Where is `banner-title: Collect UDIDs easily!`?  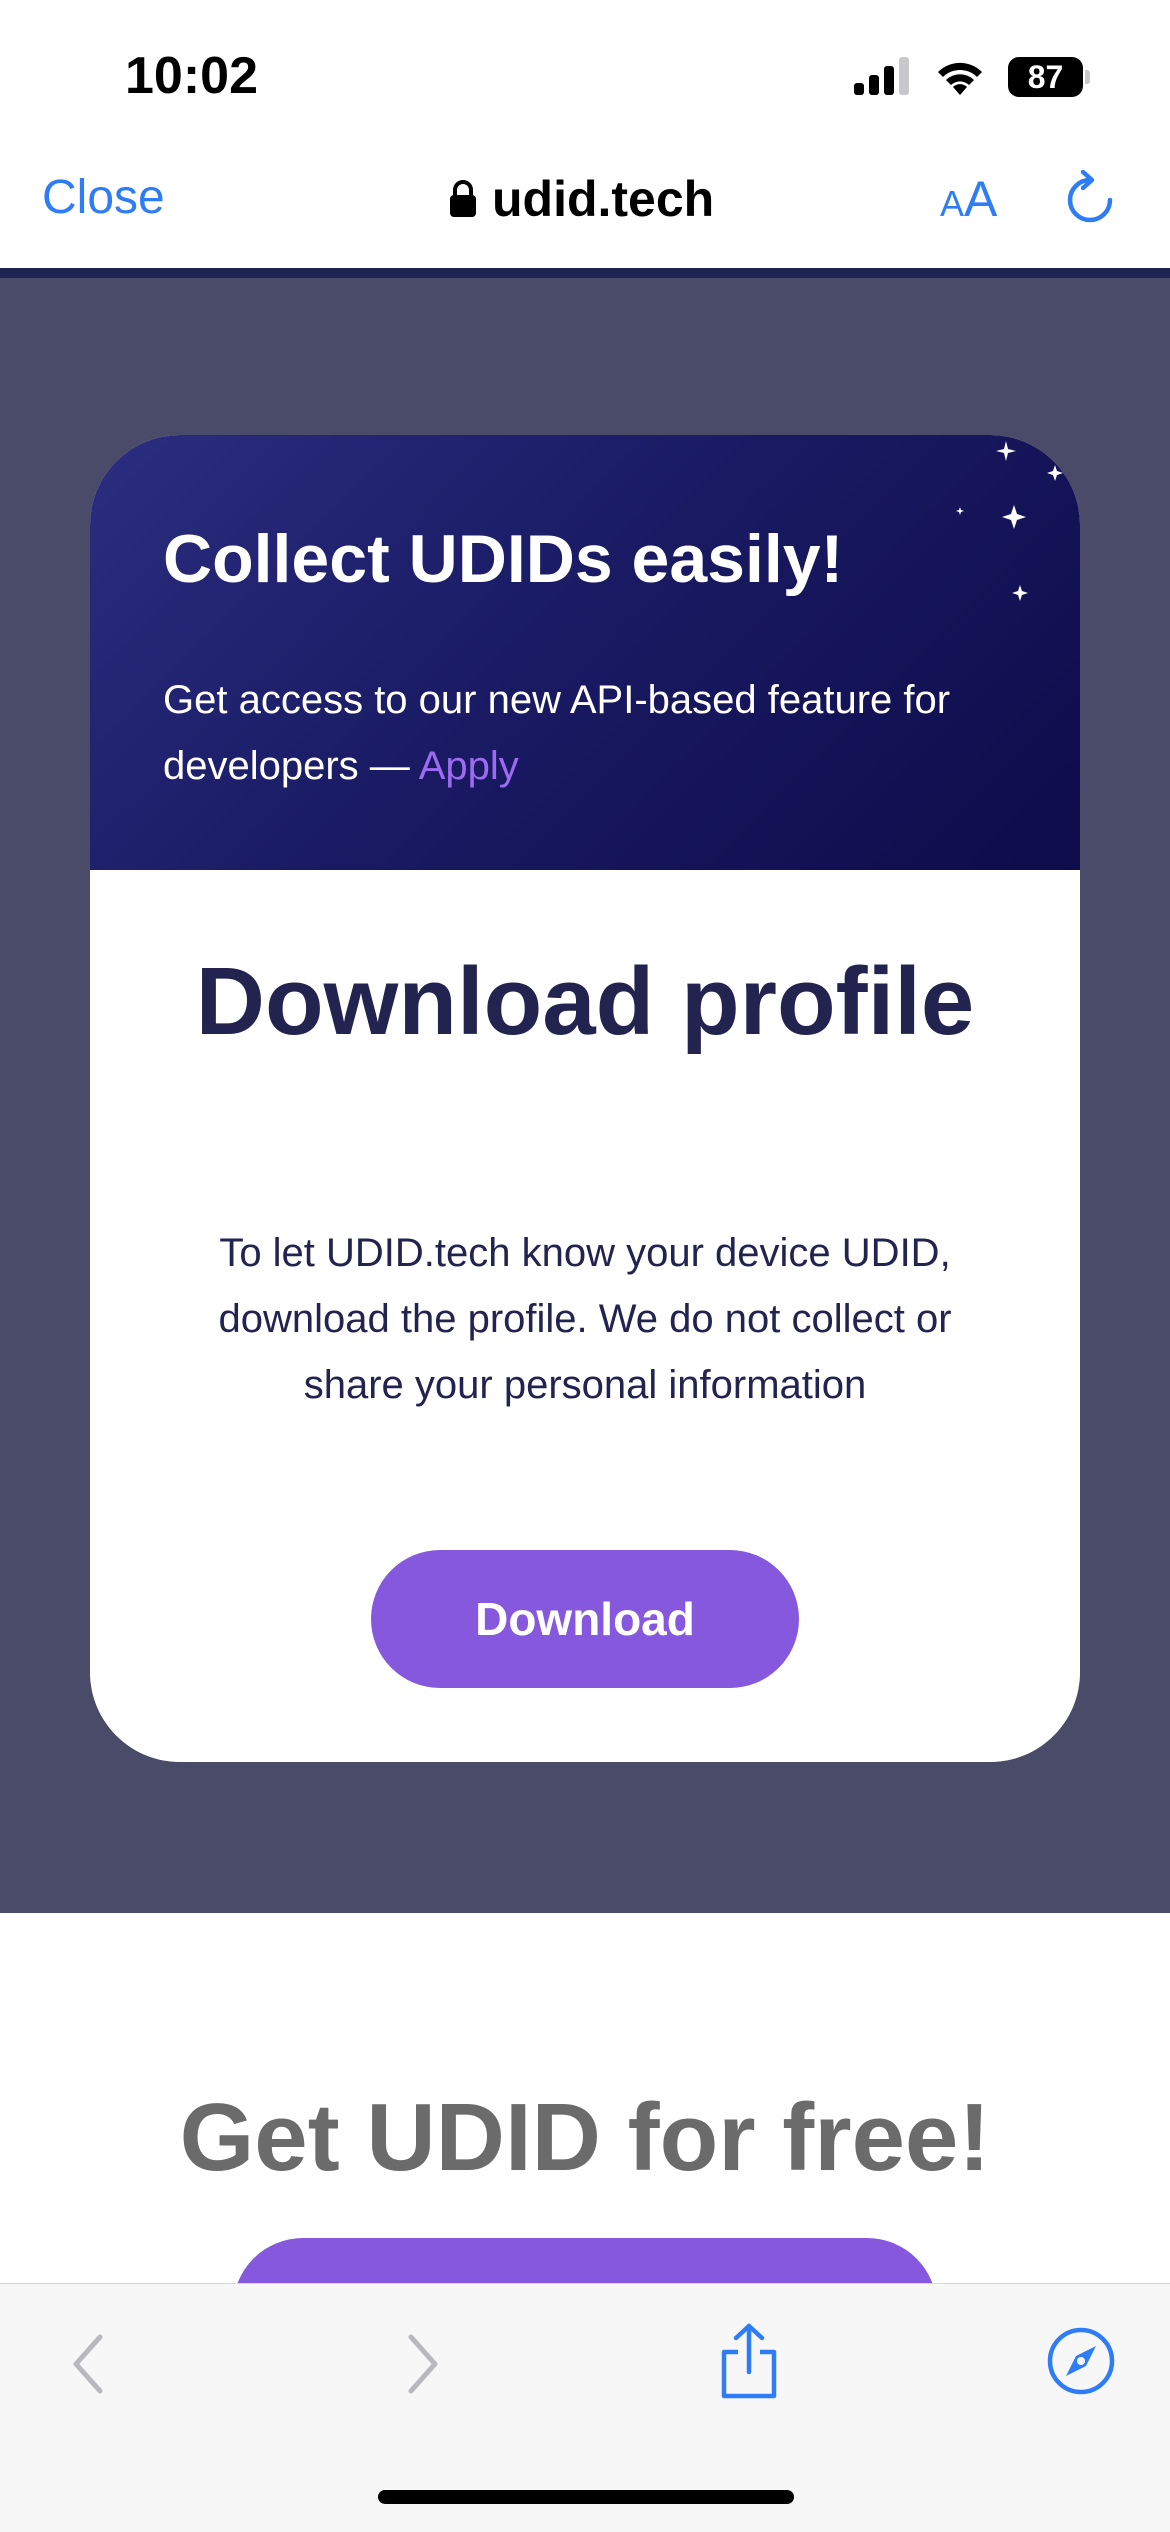
banner-title: Collect UDIDs easily! is located at coordinates (503, 559).